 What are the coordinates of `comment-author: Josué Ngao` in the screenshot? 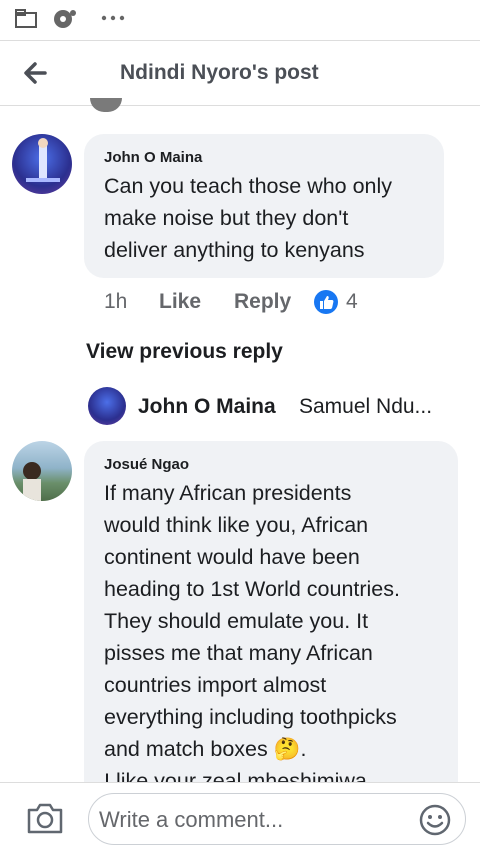 It's located at (146, 464).